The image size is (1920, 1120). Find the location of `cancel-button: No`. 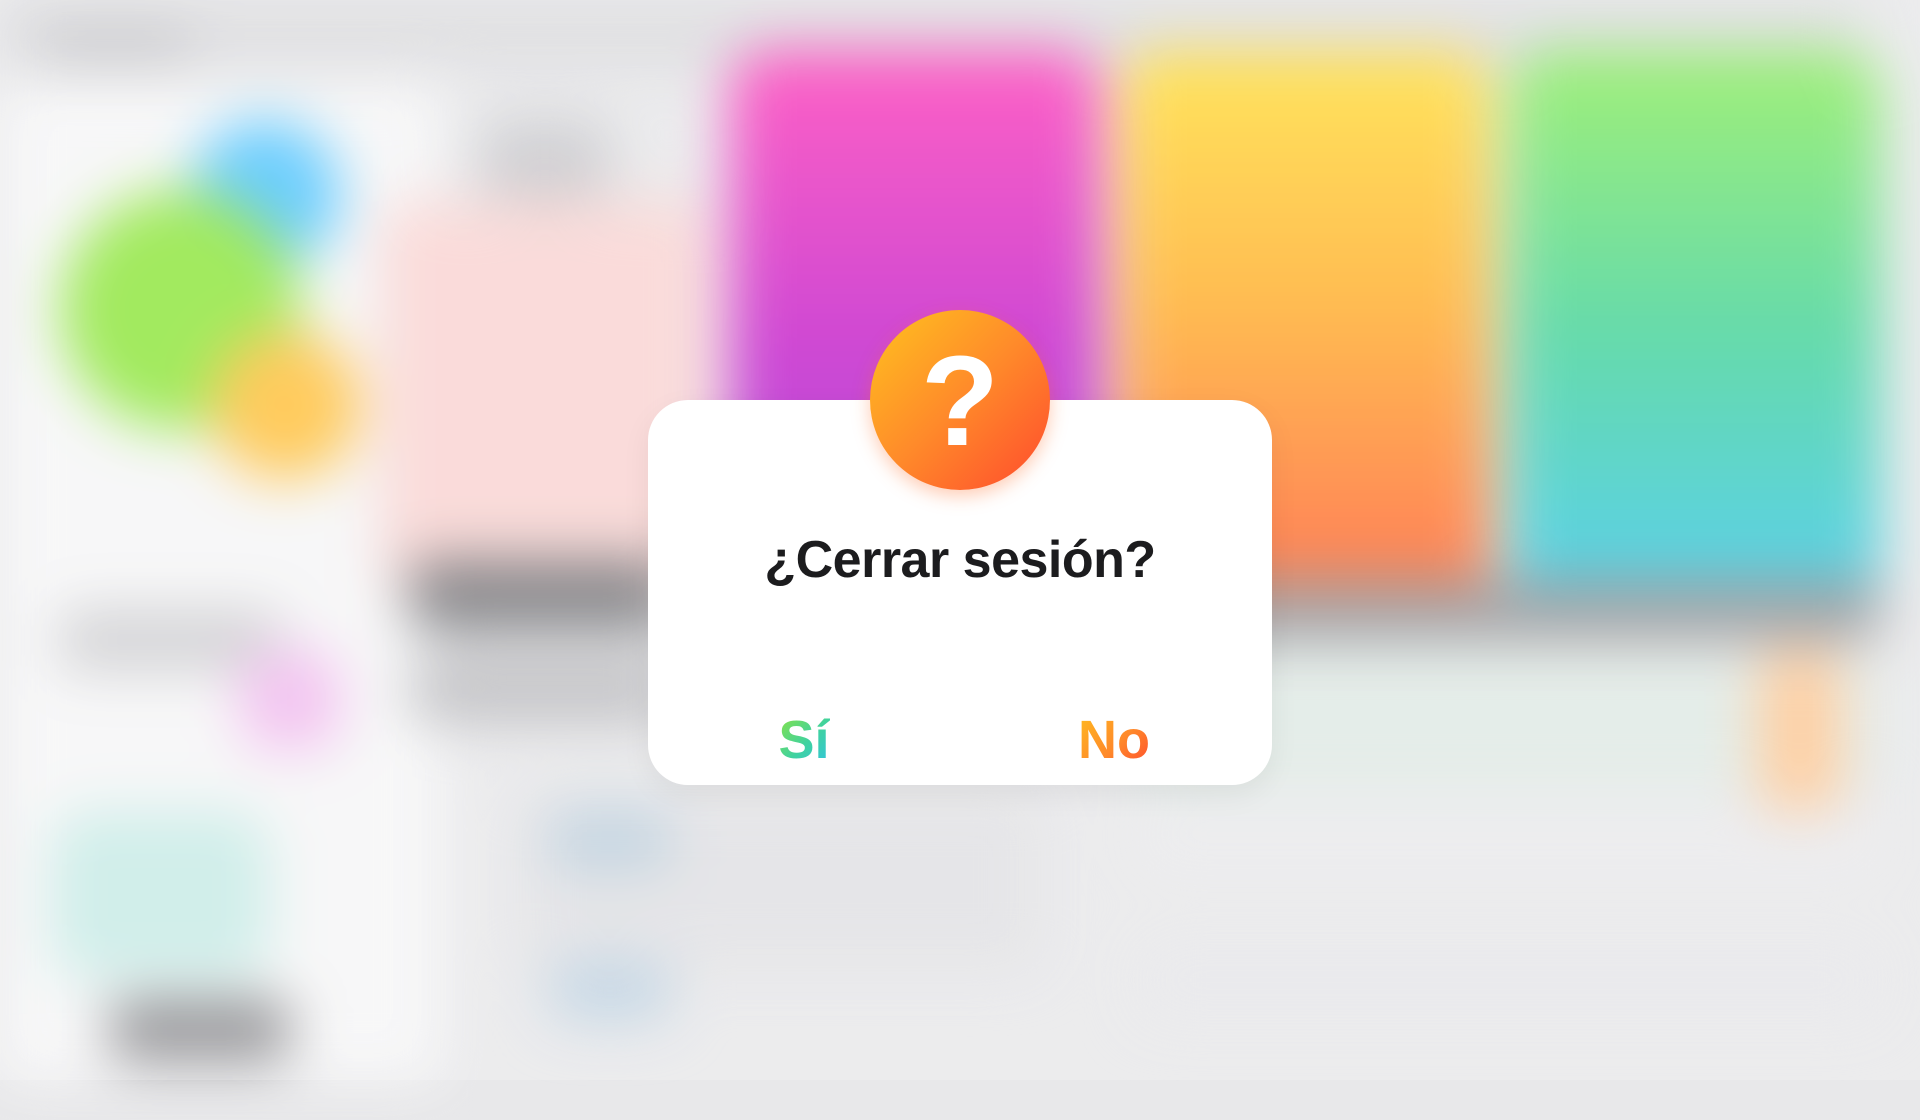

cancel-button: No is located at coordinates (1114, 740).